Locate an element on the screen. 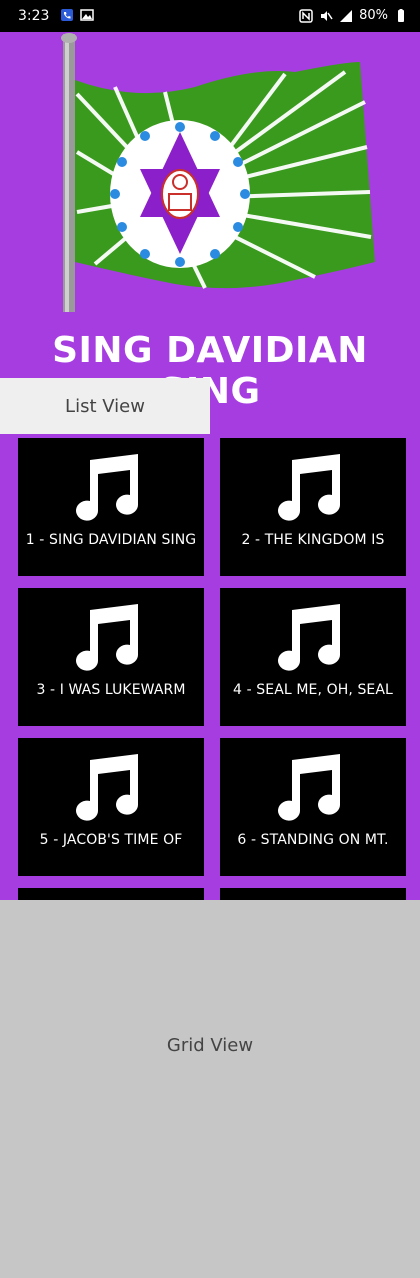 This screenshot has width=420, height=1278. status-time: 3:23 is located at coordinates (34, 16).